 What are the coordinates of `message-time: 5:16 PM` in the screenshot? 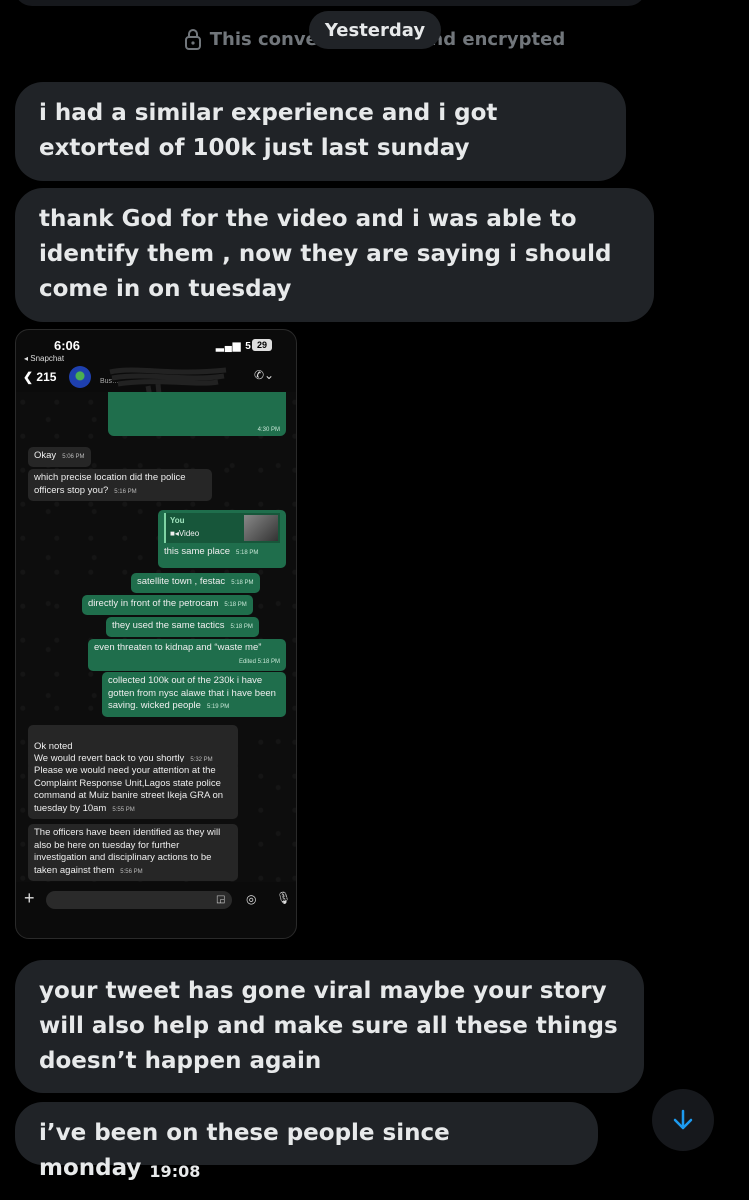 It's located at (125, 491).